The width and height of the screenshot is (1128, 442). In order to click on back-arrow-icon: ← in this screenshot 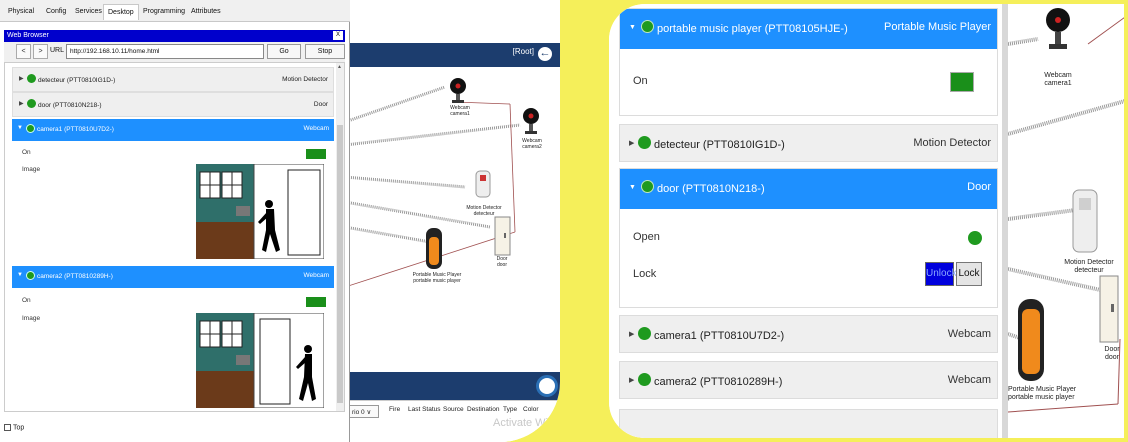, I will do `click(545, 54)`.